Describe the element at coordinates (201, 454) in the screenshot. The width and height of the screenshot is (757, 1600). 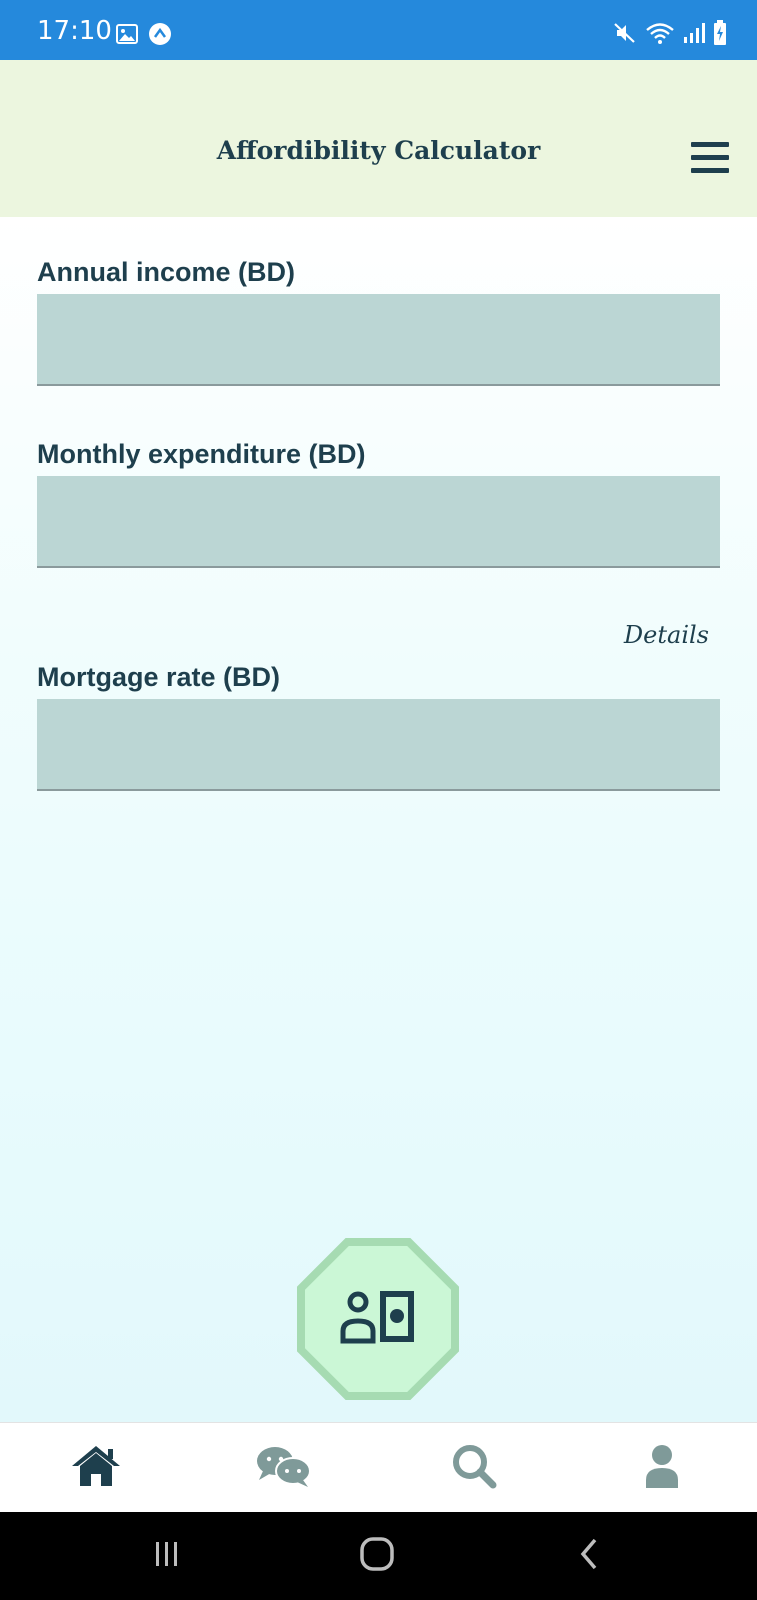
I see `monthly-expenditure-label: Monthly expenditure (BD)` at that location.